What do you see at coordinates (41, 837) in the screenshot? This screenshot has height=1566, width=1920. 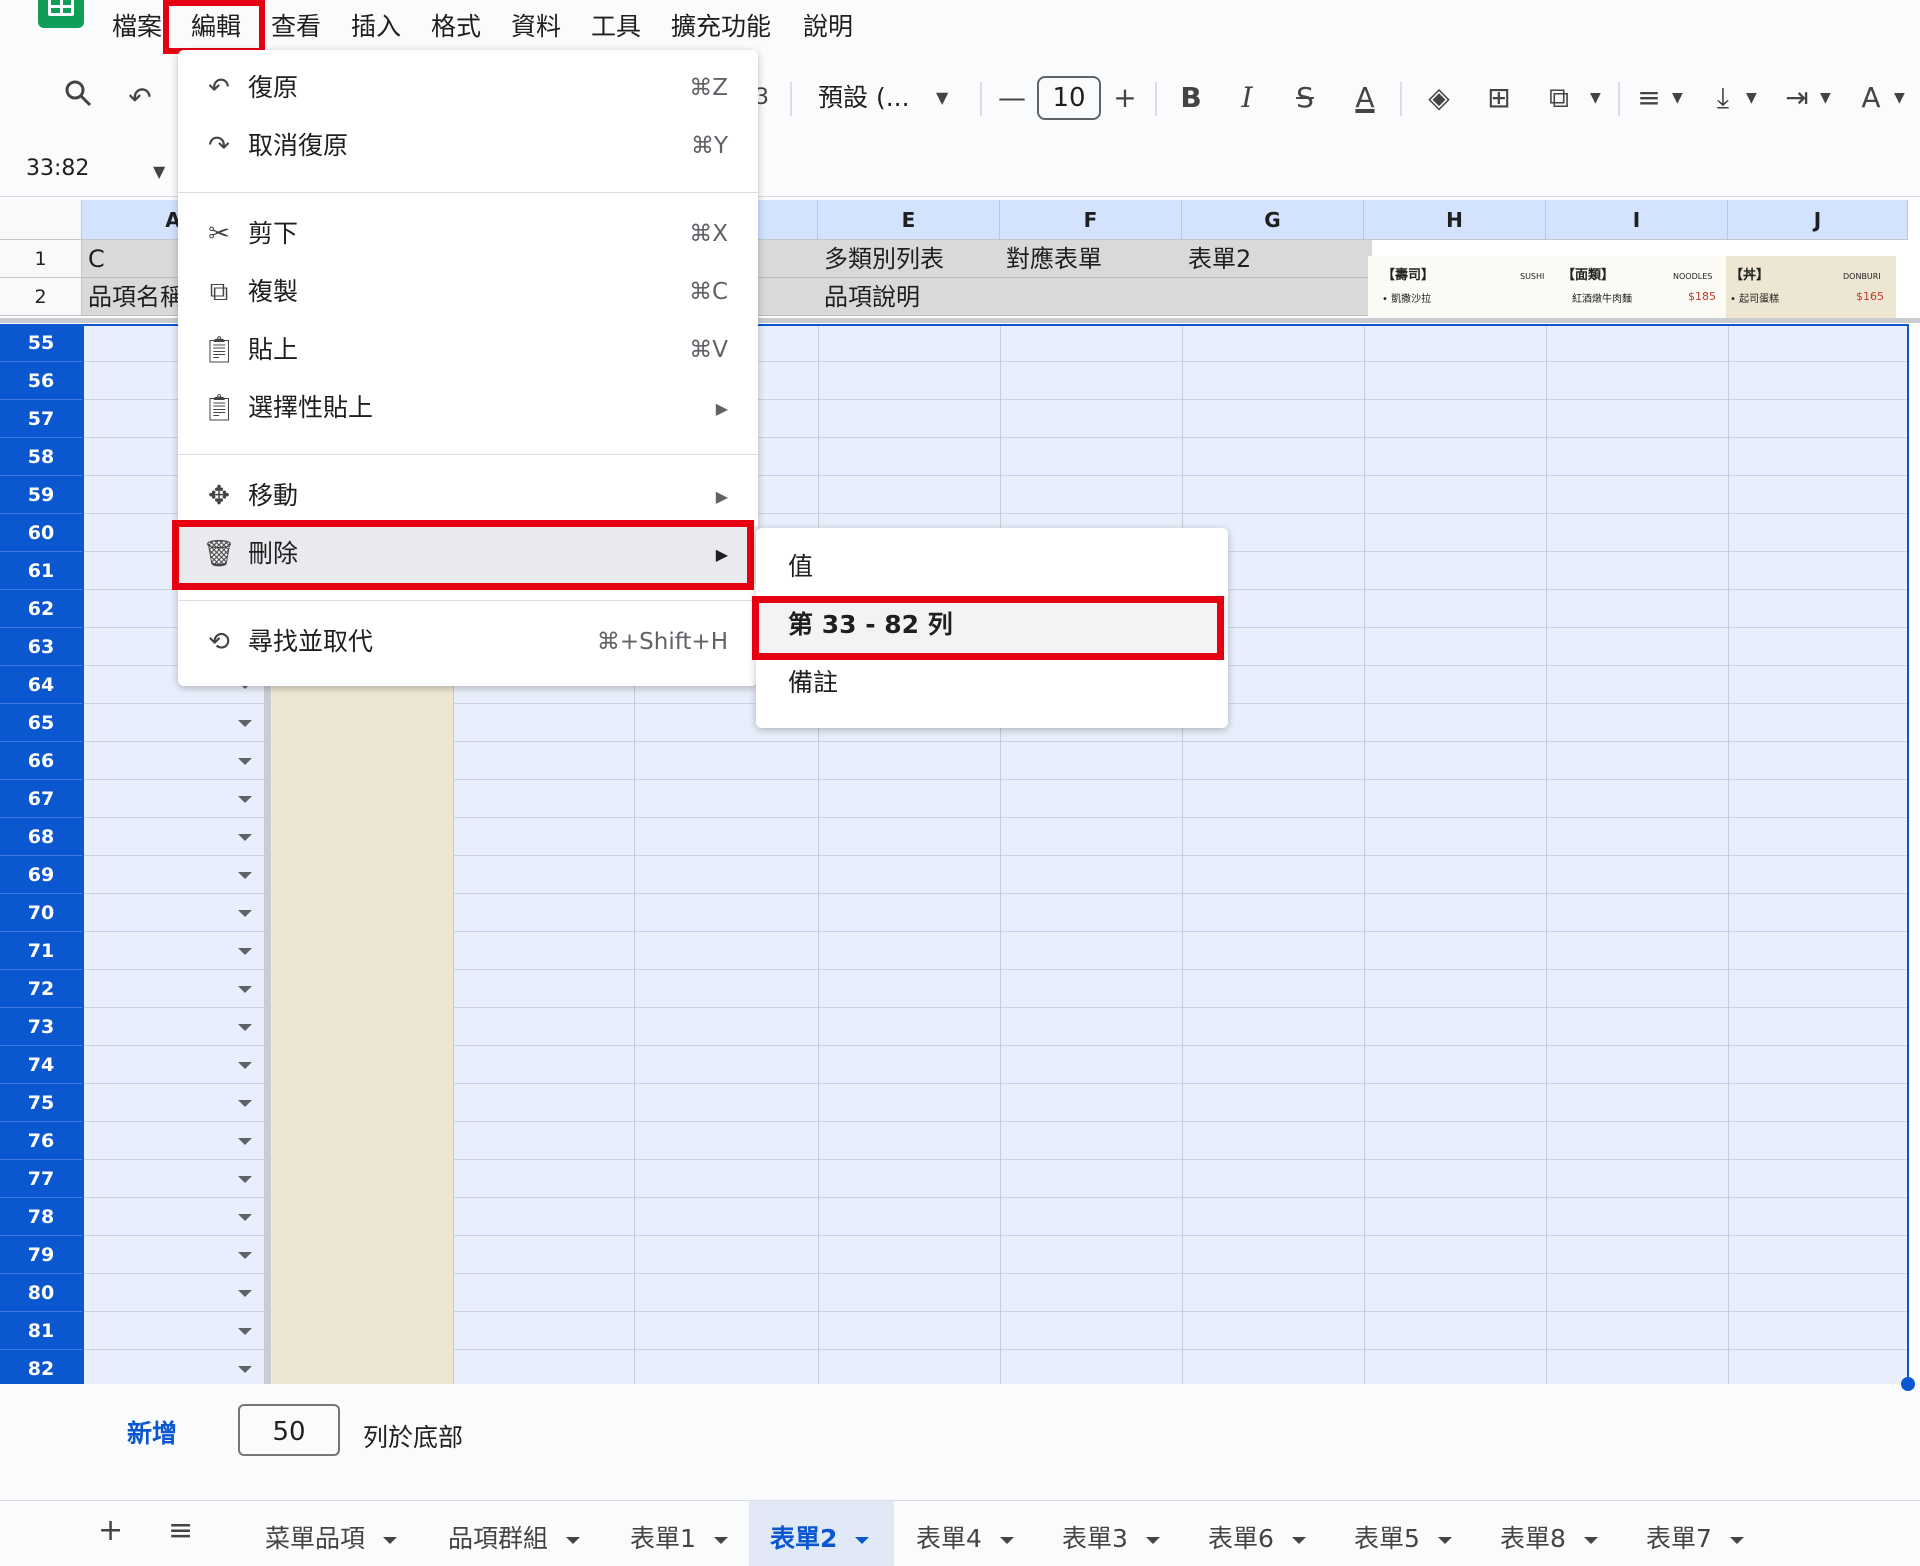 I see `row-header: 68` at bounding box center [41, 837].